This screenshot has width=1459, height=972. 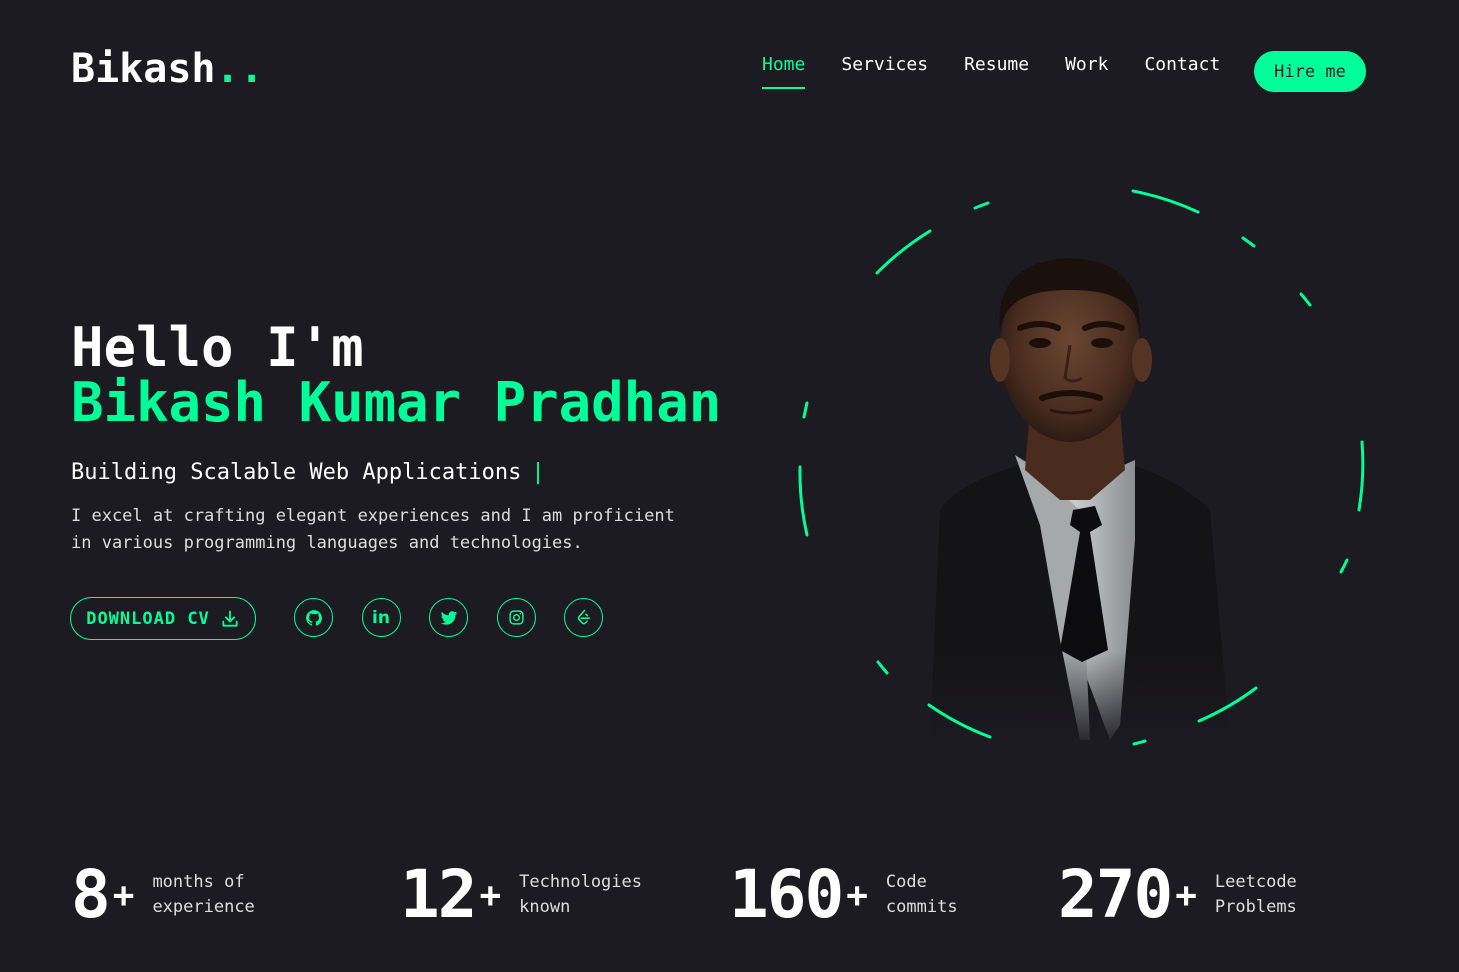 I want to click on stat-label-line: Code, so click(x=906, y=882).